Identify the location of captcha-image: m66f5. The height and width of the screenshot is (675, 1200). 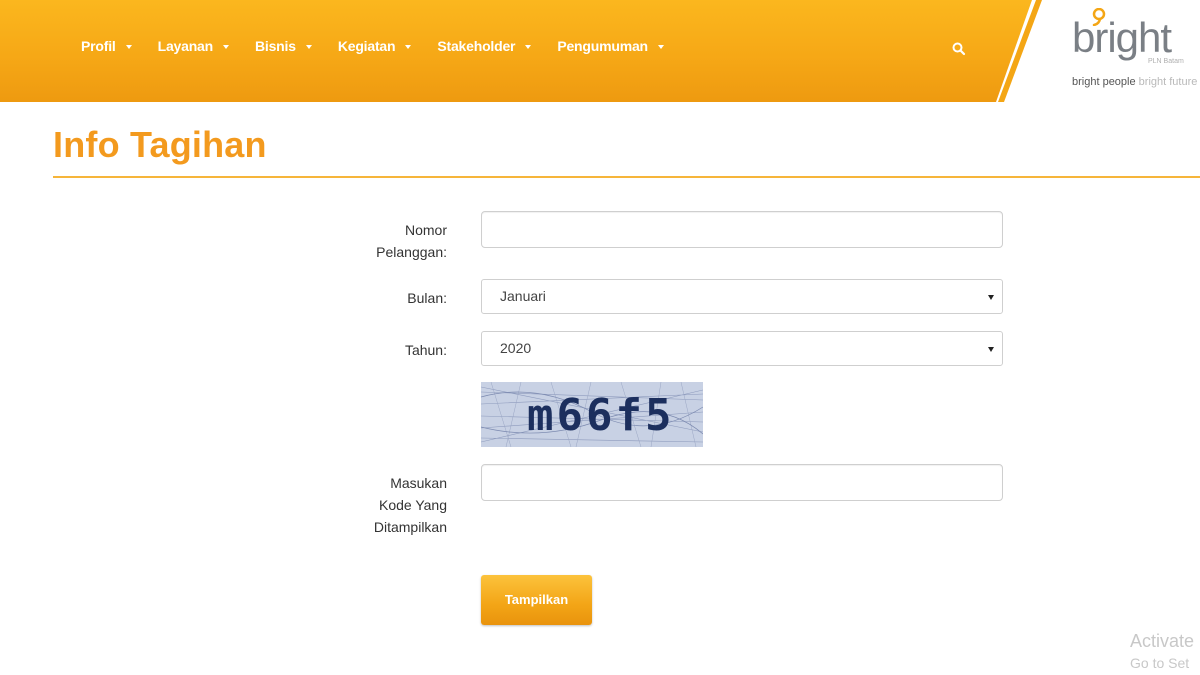
(592, 414).